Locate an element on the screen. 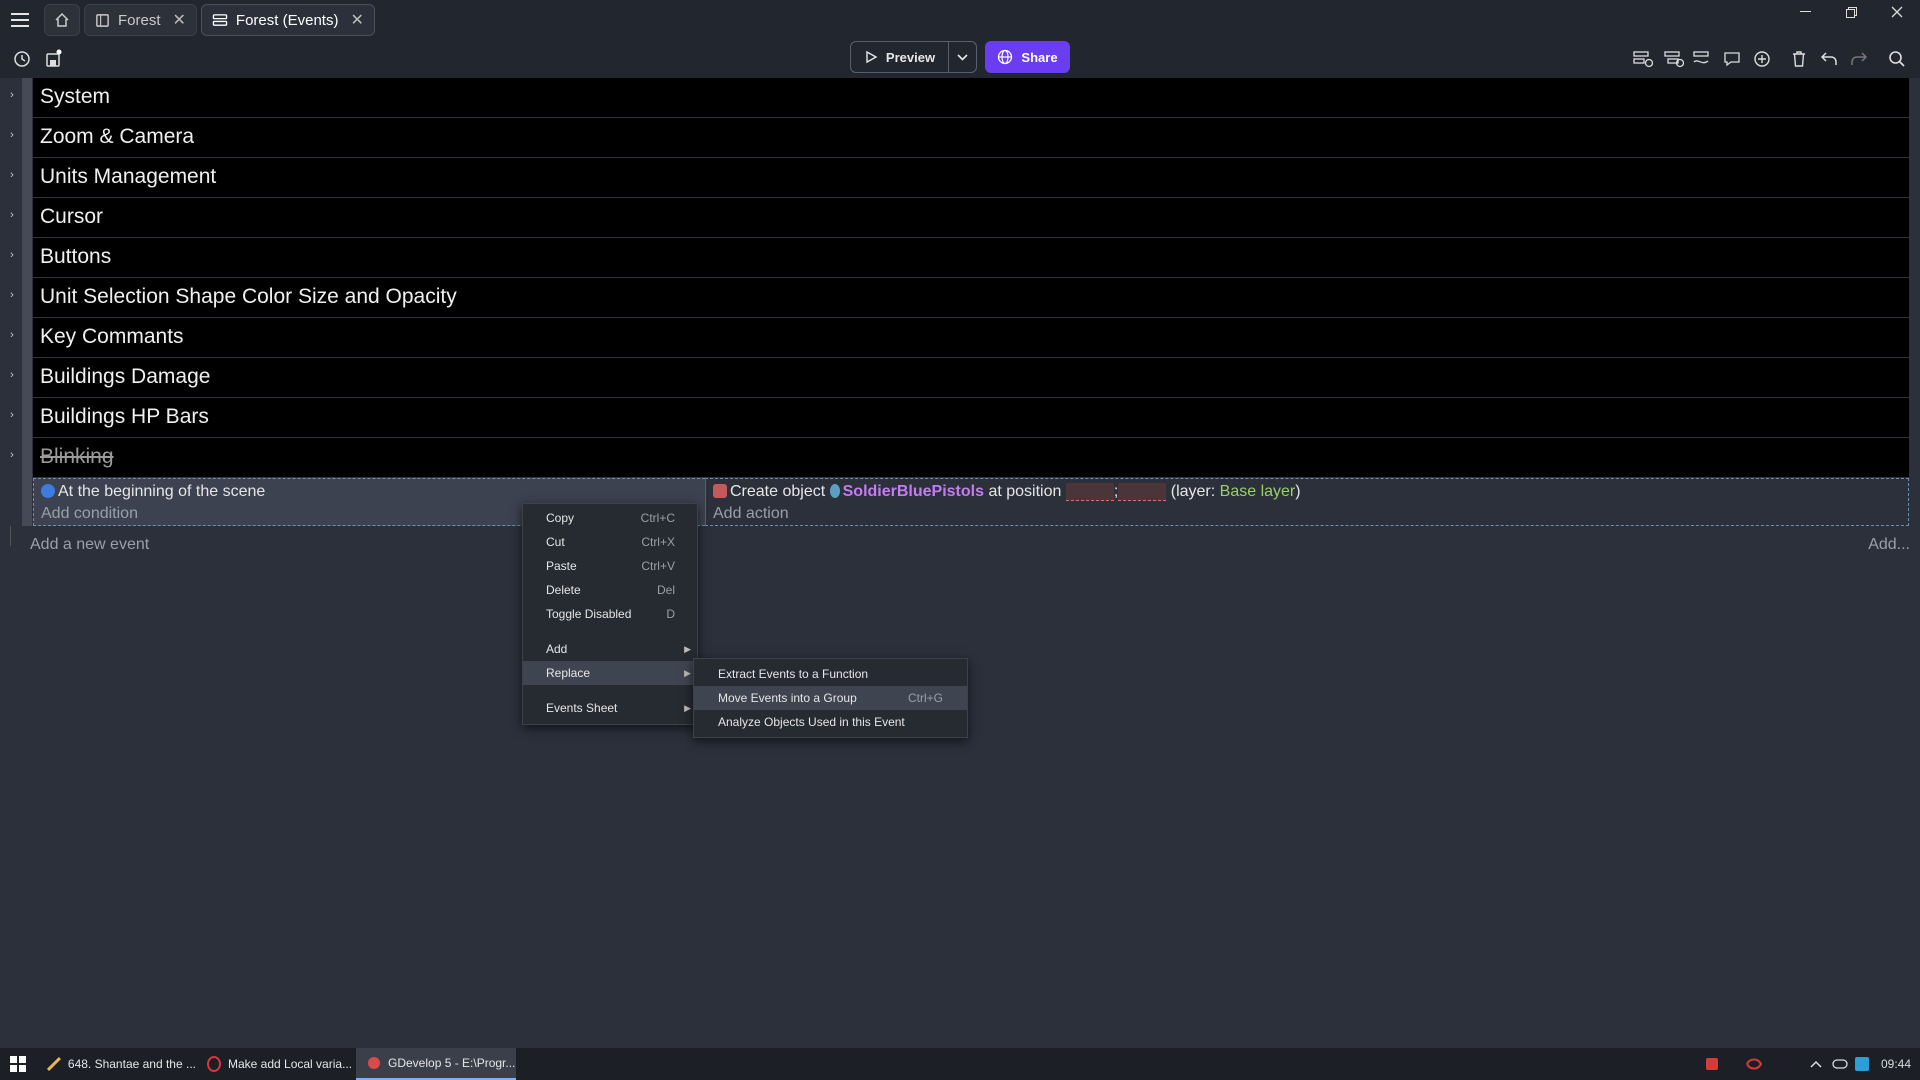 The height and width of the screenshot is (1080, 1920). menu-item-paste: Paste Ctrl+V is located at coordinates (610, 566).